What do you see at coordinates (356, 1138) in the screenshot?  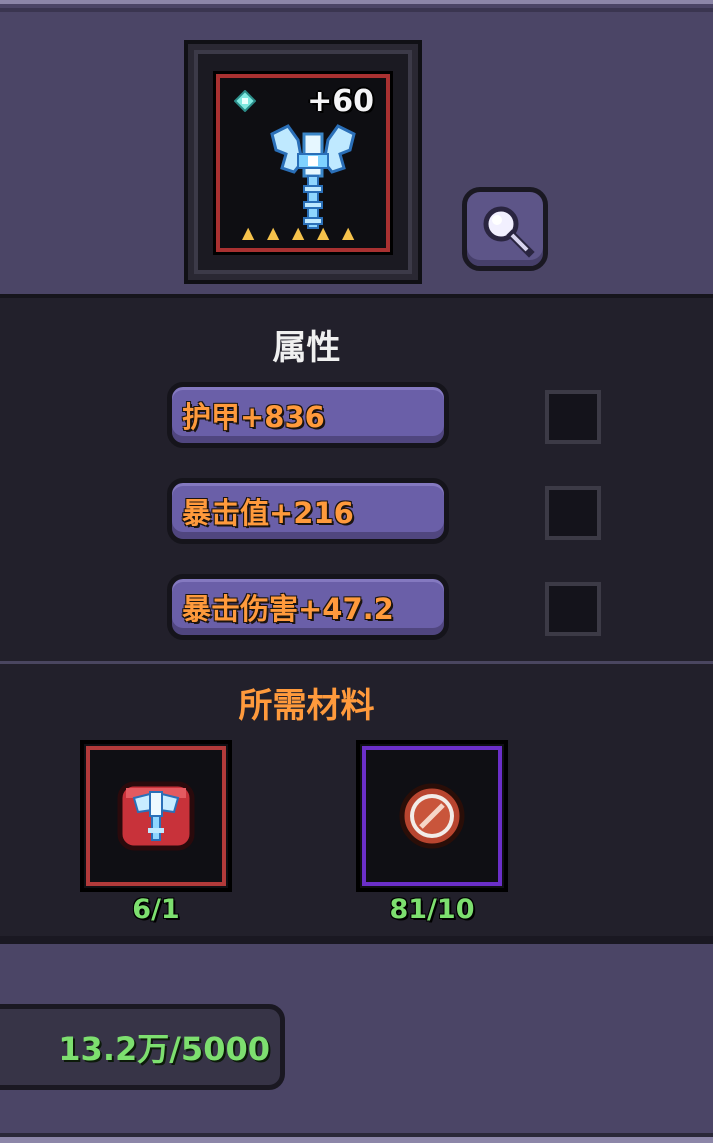 I see `bottom-divider` at bounding box center [356, 1138].